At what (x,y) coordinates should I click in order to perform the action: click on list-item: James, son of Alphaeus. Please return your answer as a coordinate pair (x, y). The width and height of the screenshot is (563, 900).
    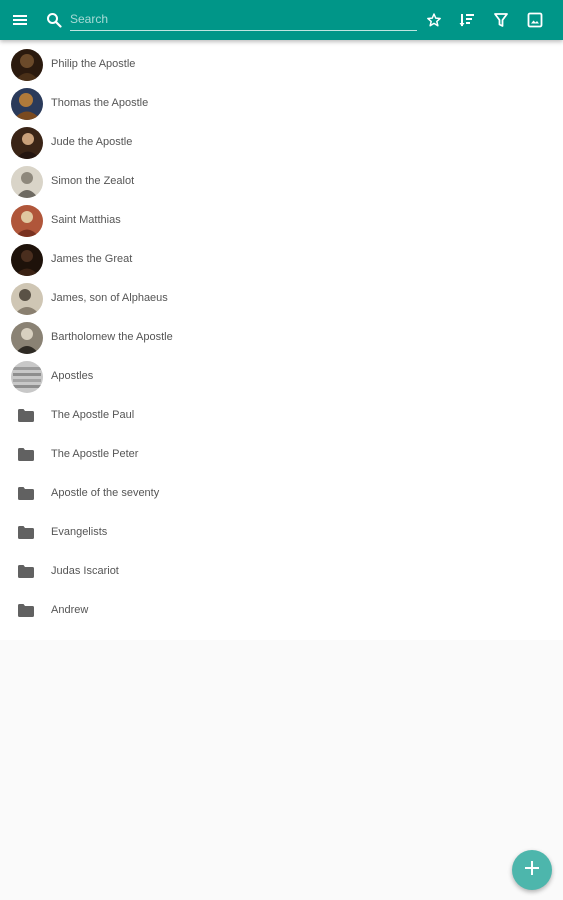
    Looking at the image, I should click on (281, 298).